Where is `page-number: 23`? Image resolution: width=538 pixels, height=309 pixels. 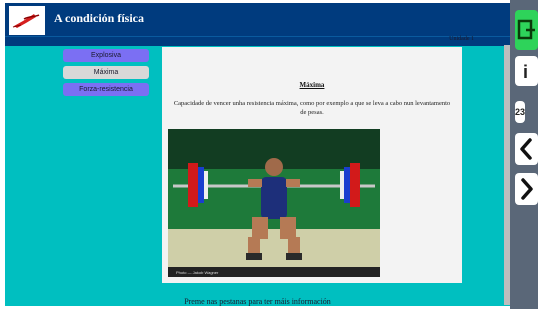 page-number: 23 is located at coordinates (520, 112).